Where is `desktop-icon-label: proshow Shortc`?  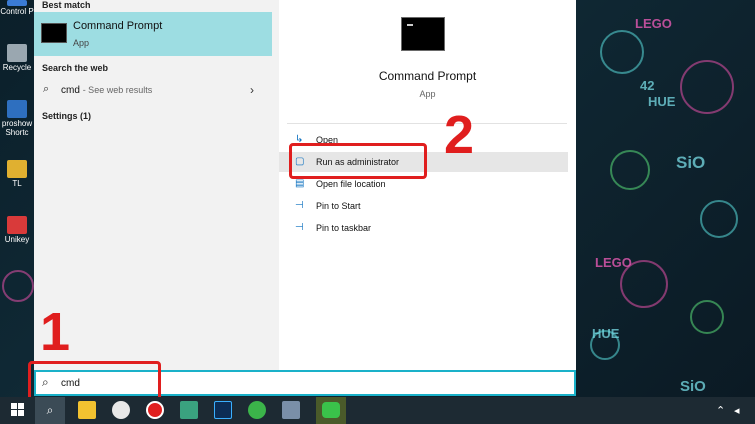
desktop-icon-label: proshow Shortc is located at coordinates (17, 128).